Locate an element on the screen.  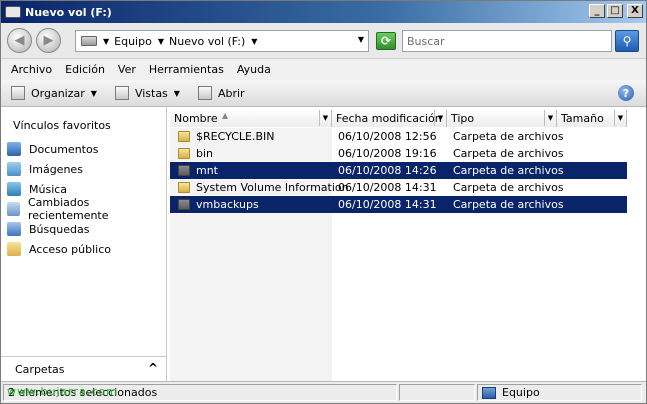
recent-icon is located at coordinates (13, 209).